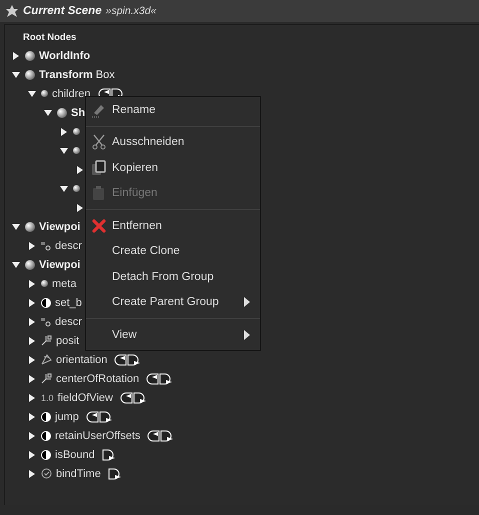 The image size is (479, 515). I want to click on scene-logo-icon, so click(12, 11).